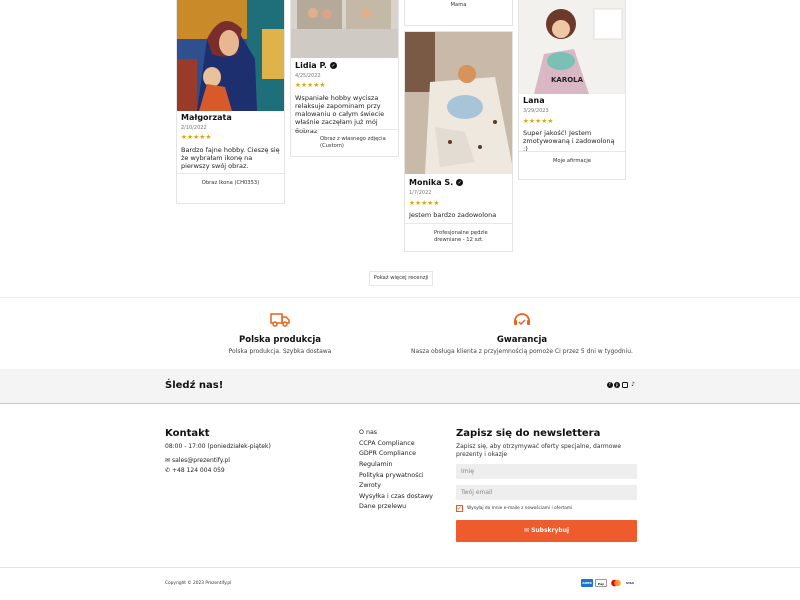  Describe the element at coordinates (230, 189) in the screenshot. I see `review-product-link: Obraz Ikona (CH0353)` at that location.